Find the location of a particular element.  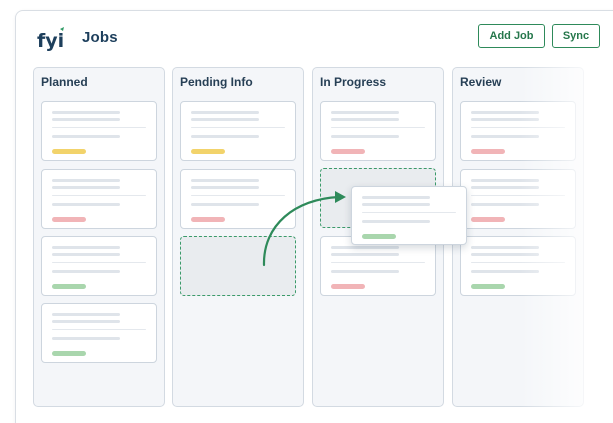

add-job-button: Add Job is located at coordinates (511, 36).